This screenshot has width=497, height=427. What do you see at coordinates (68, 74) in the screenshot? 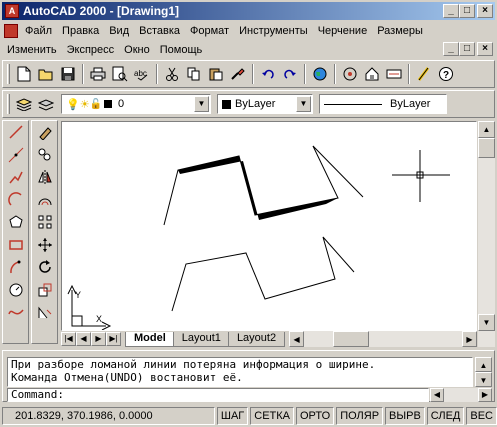
I see `save-icon` at bounding box center [68, 74].